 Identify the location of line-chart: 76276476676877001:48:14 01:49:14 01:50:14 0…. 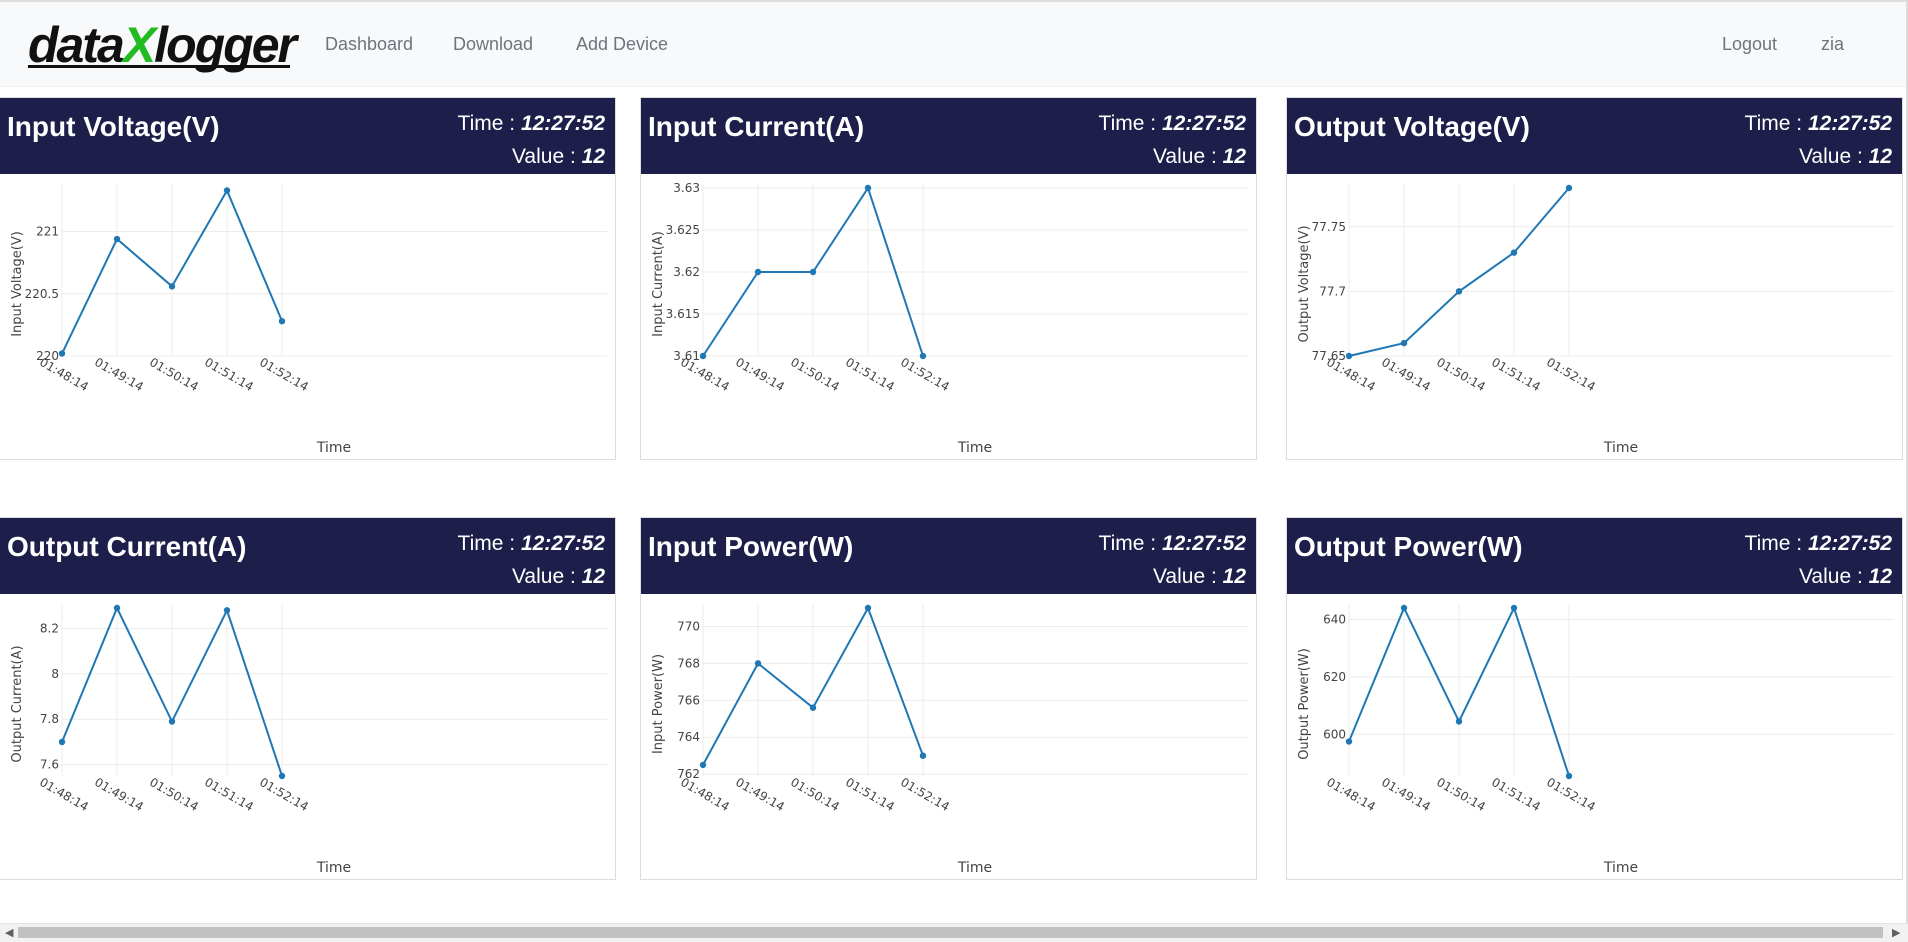
(948, 736).